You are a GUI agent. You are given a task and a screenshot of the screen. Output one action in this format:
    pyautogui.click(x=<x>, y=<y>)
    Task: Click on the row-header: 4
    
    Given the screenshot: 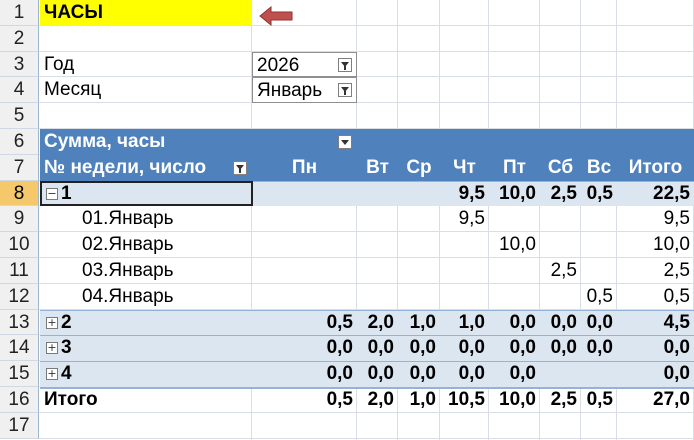 What is the action you would take?
    pyautogui.click(x=19, y=90)
    